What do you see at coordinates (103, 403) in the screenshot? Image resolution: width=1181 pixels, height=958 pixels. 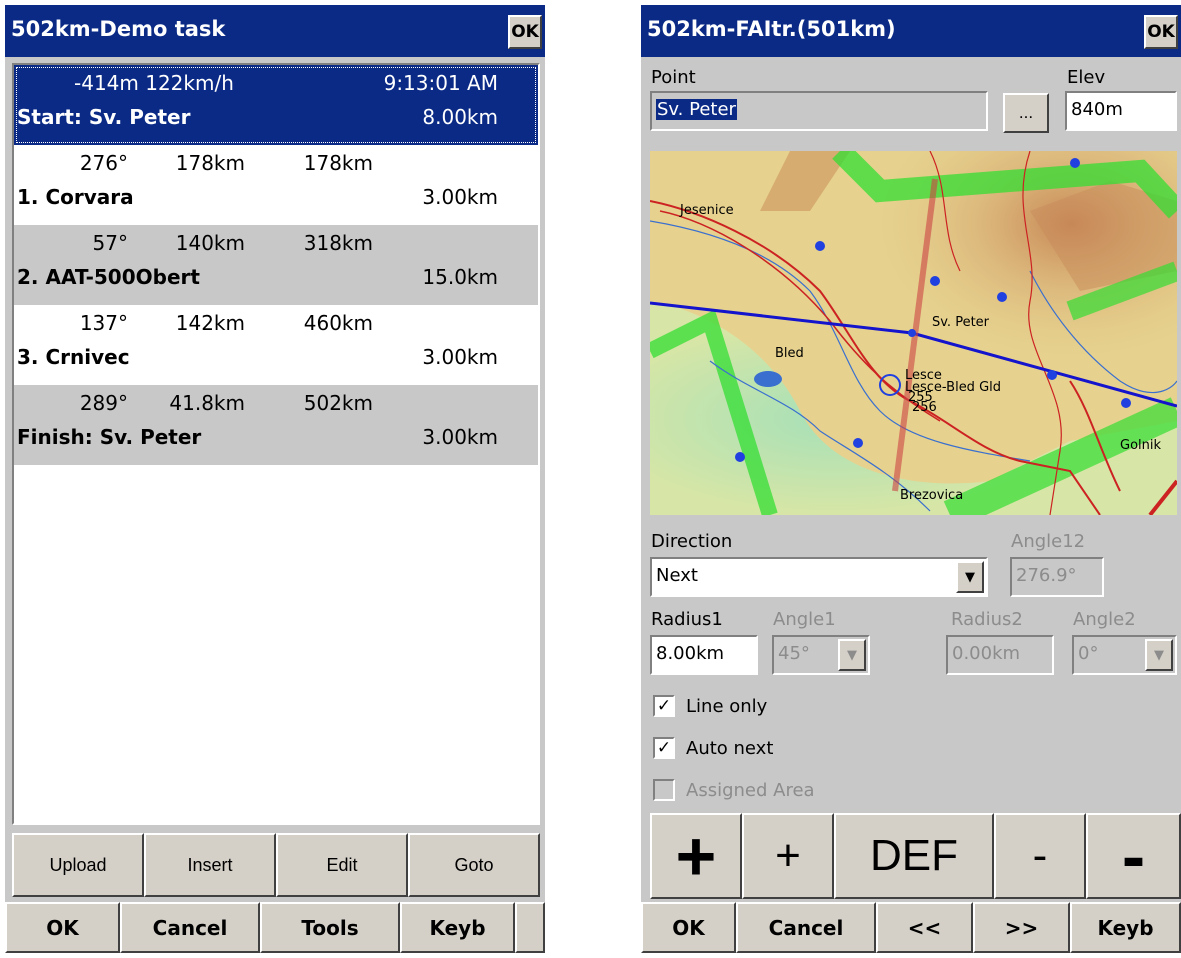 I see `task-row-bearing: 289°` at bounding box center [103, 403].